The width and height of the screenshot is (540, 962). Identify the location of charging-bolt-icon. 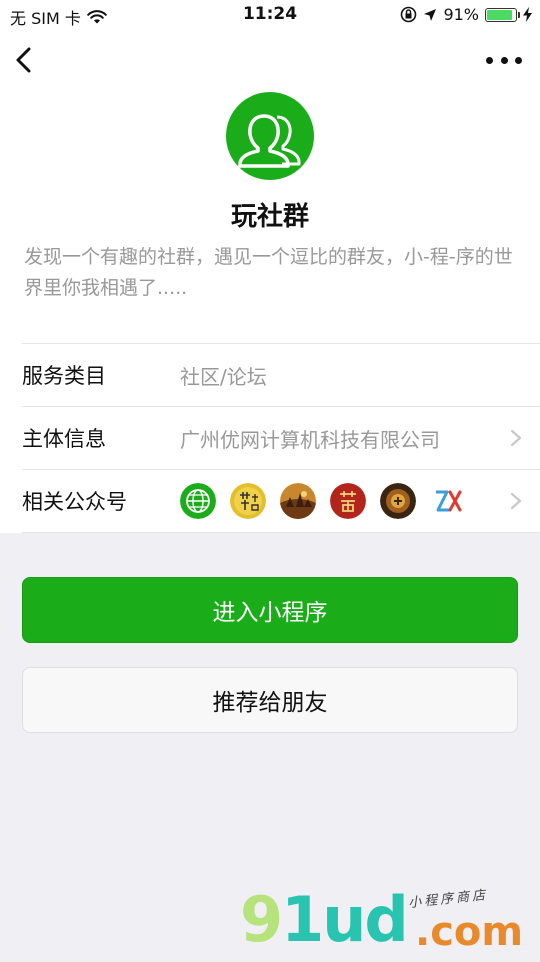
(527, 14).